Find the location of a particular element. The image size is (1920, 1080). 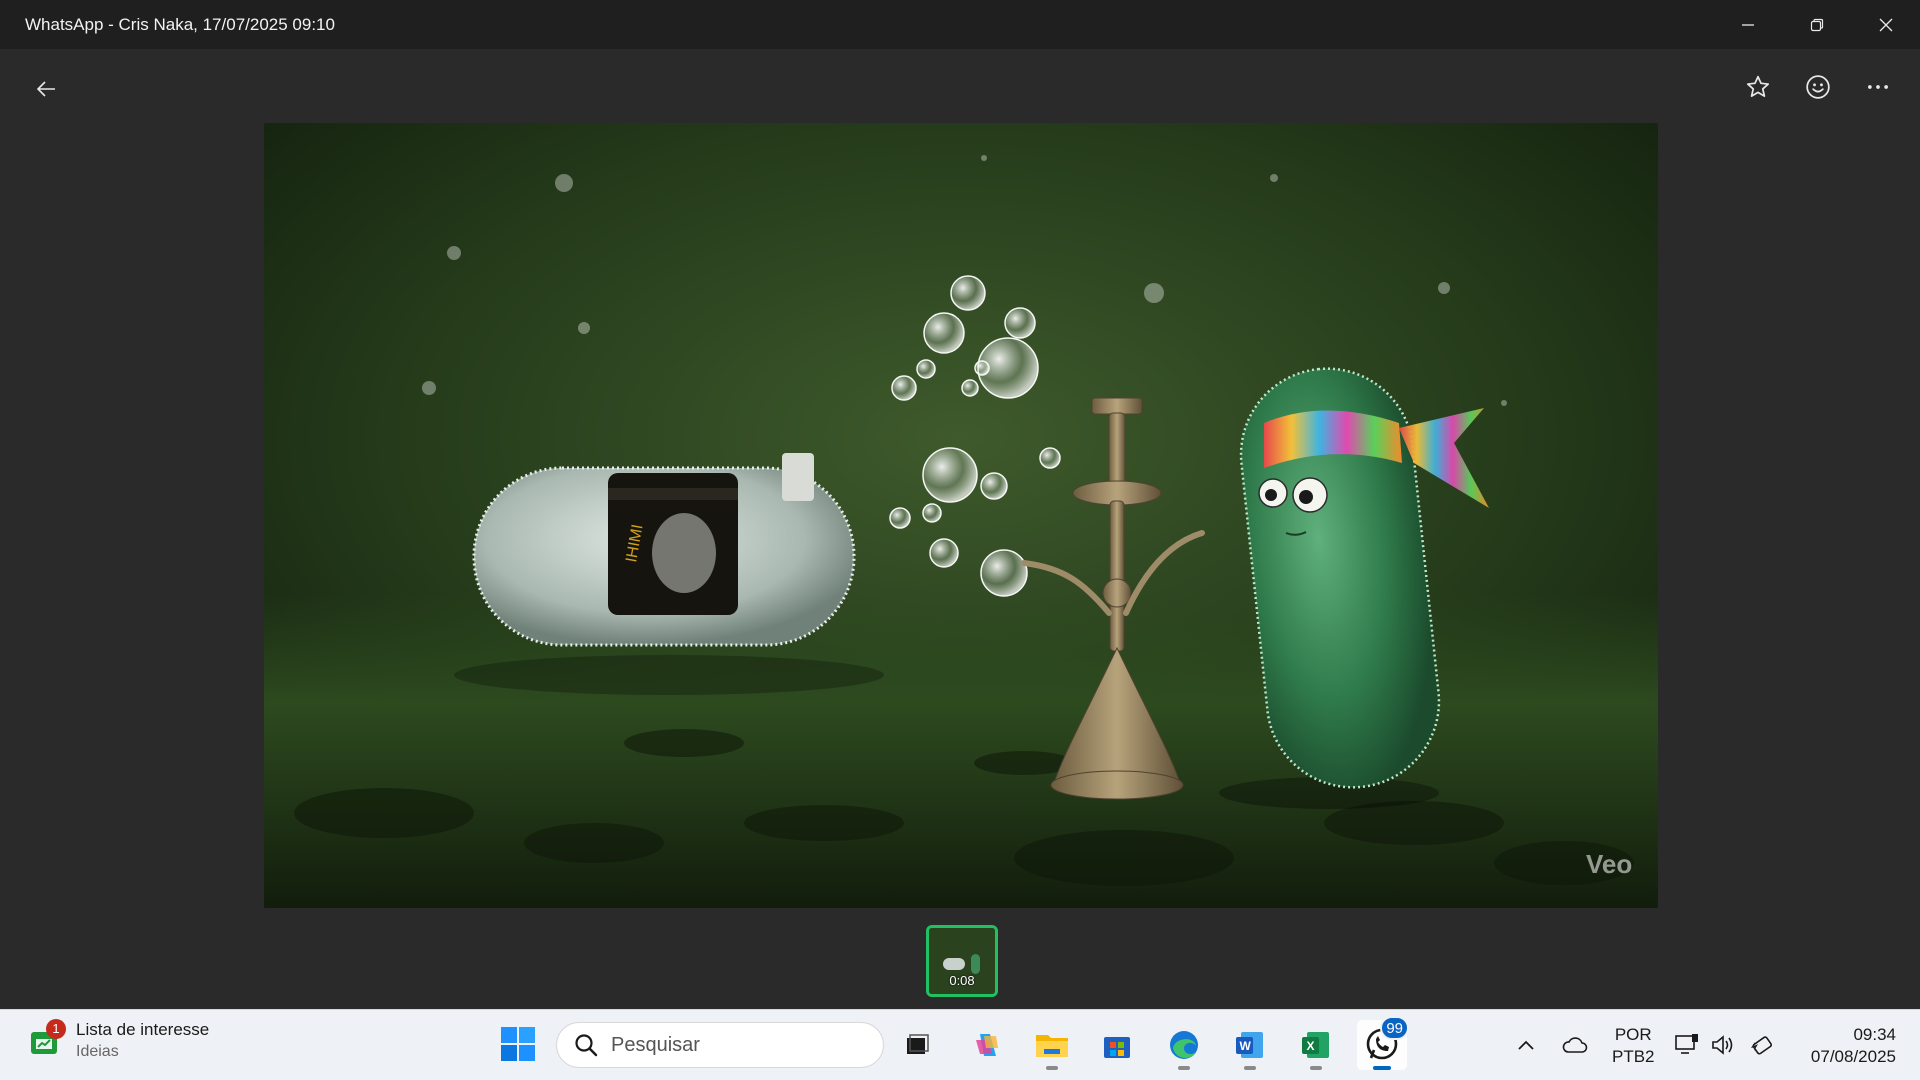

viewer-actions is located at coordinates (1818, 87).